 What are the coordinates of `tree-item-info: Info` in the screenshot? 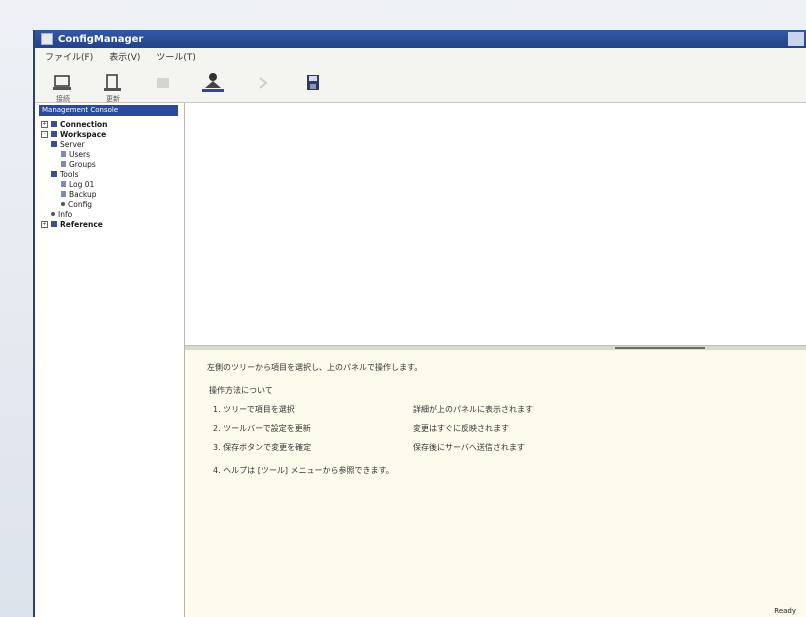 It's located at (109, 214).